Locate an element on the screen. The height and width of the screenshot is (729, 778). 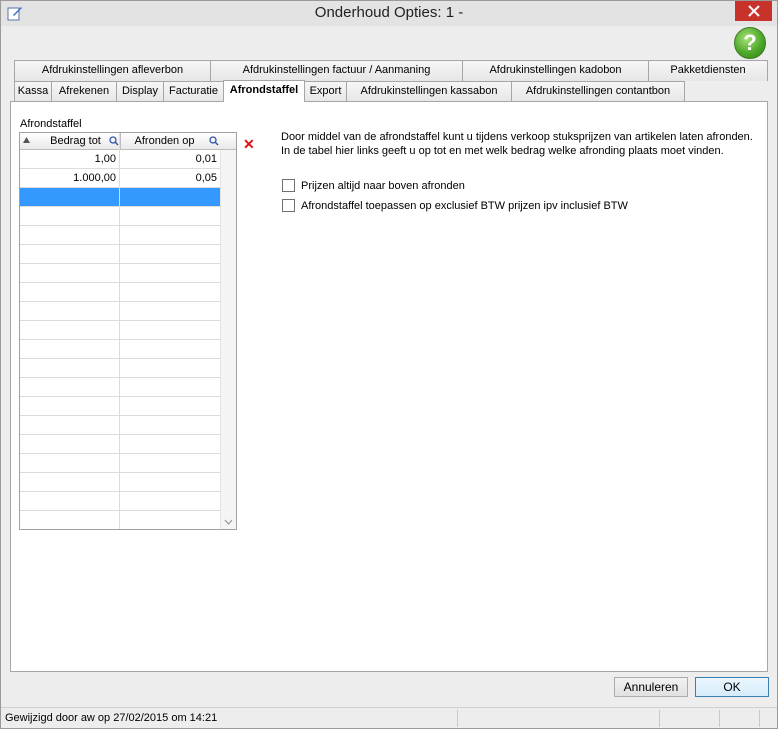
table-row: 1.000,00 0,05 is located at coordinates (120, 178).